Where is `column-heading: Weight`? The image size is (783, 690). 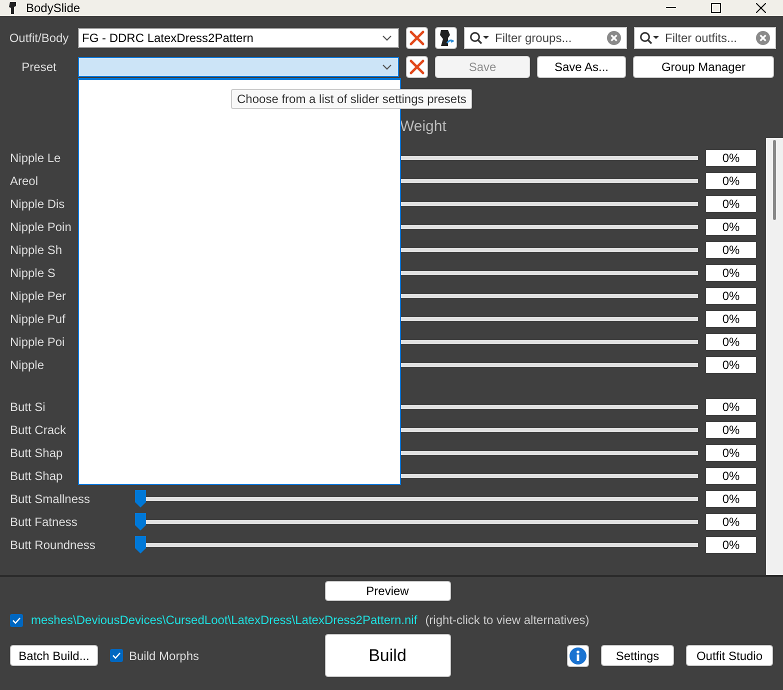
column-heading: Weight is located at coordinates (423, 126).